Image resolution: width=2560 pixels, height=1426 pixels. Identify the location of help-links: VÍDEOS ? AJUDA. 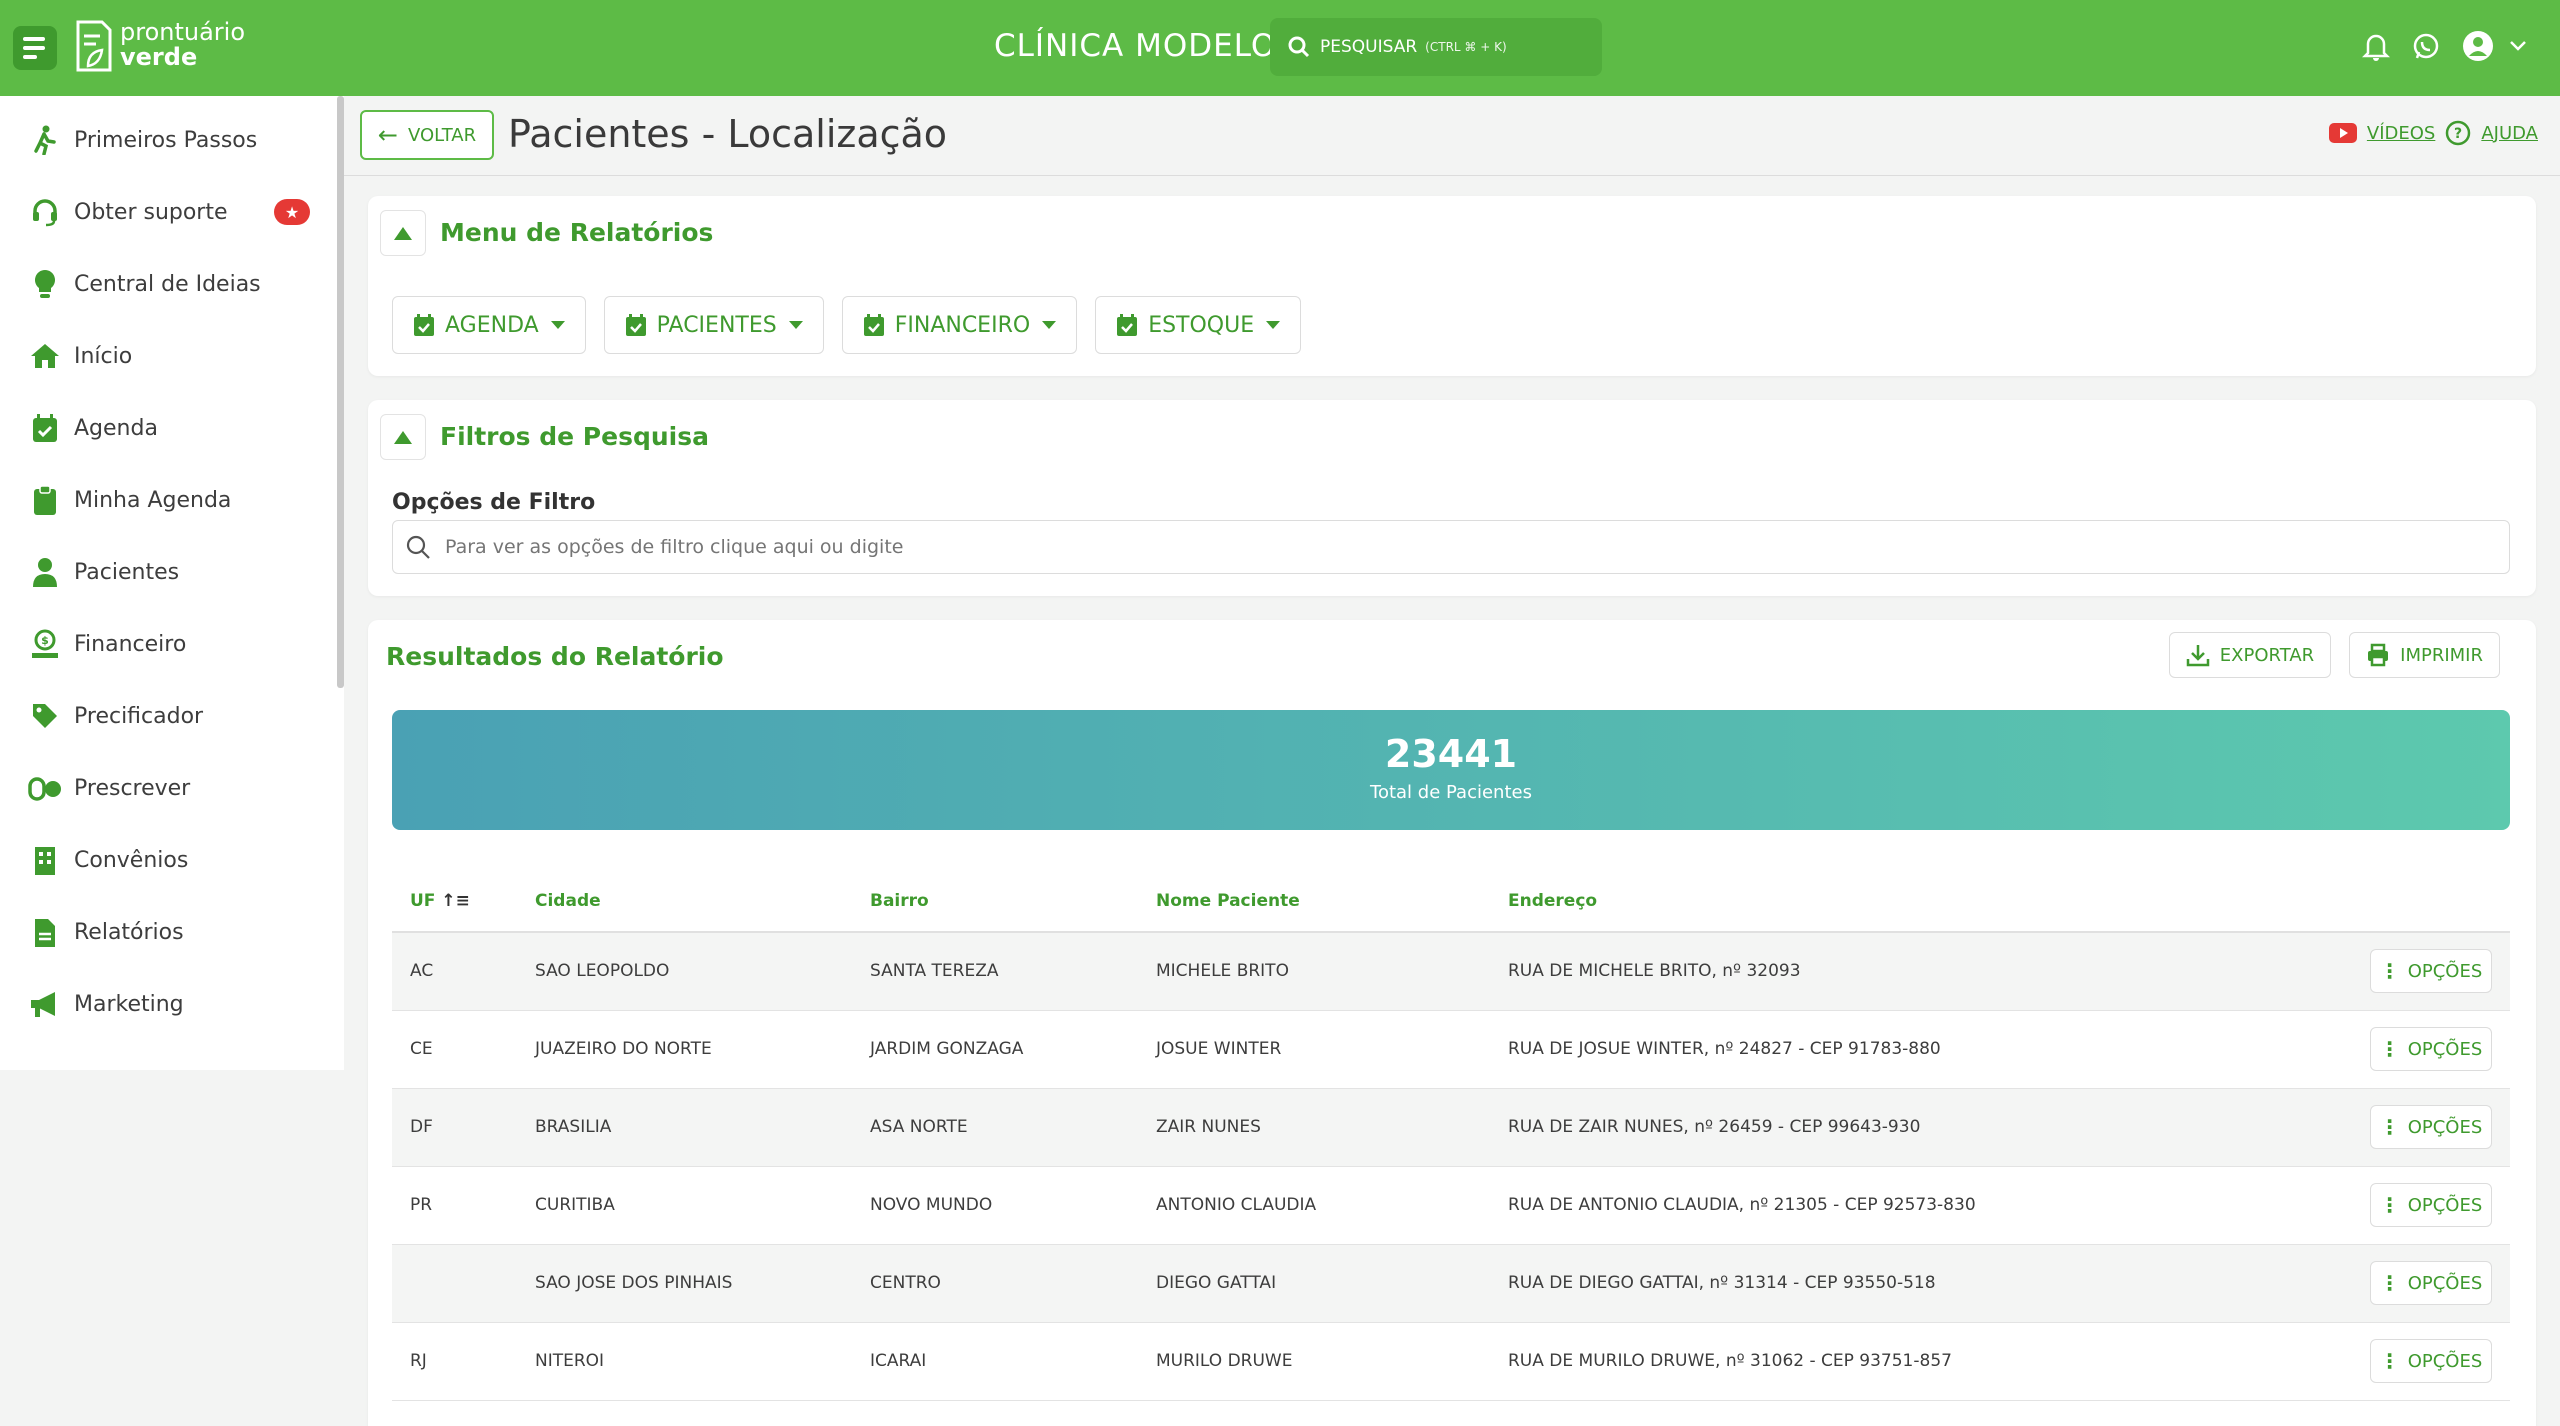
(2433, 133).